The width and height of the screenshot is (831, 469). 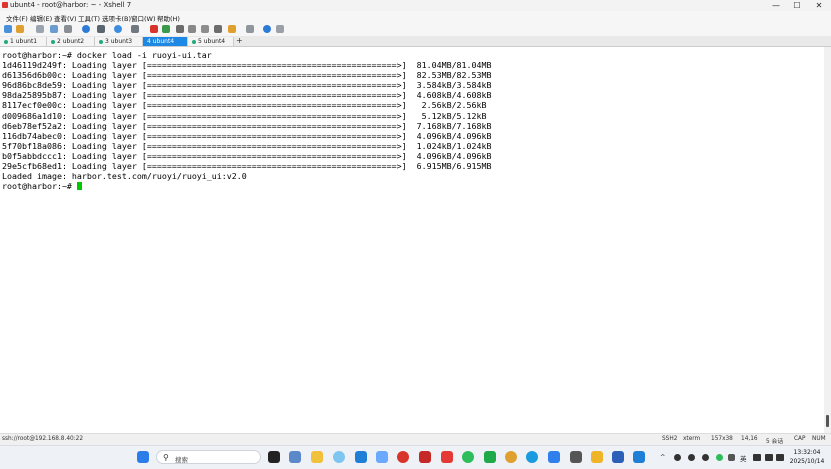 I want to click on toolbar, so click(x=415, y=29).